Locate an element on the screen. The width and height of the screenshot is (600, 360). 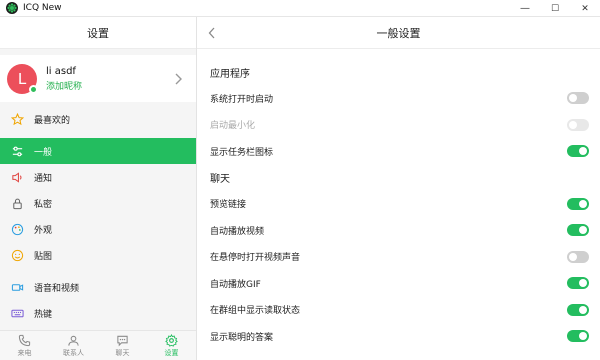
sidebar-item-privacy: 私密 is located at coordinates (98, 203).